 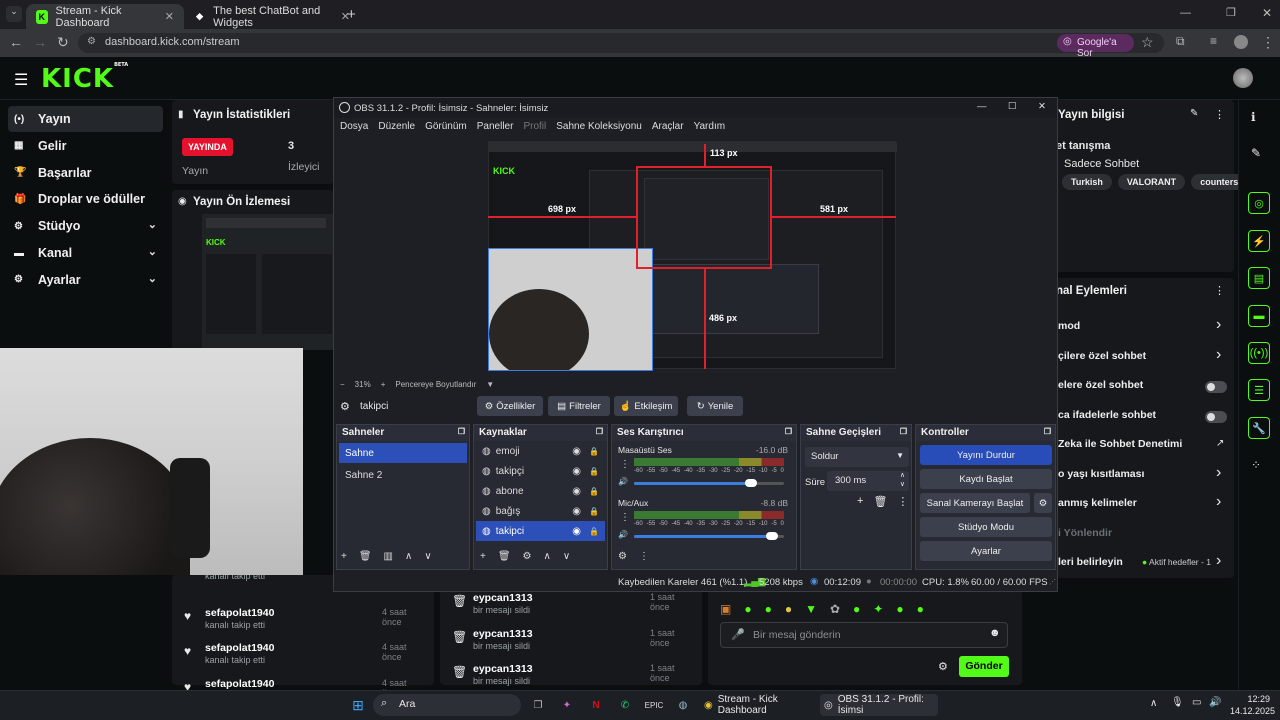 I want to click on tag-chip: Turkish, so click(x=1087, y=182).